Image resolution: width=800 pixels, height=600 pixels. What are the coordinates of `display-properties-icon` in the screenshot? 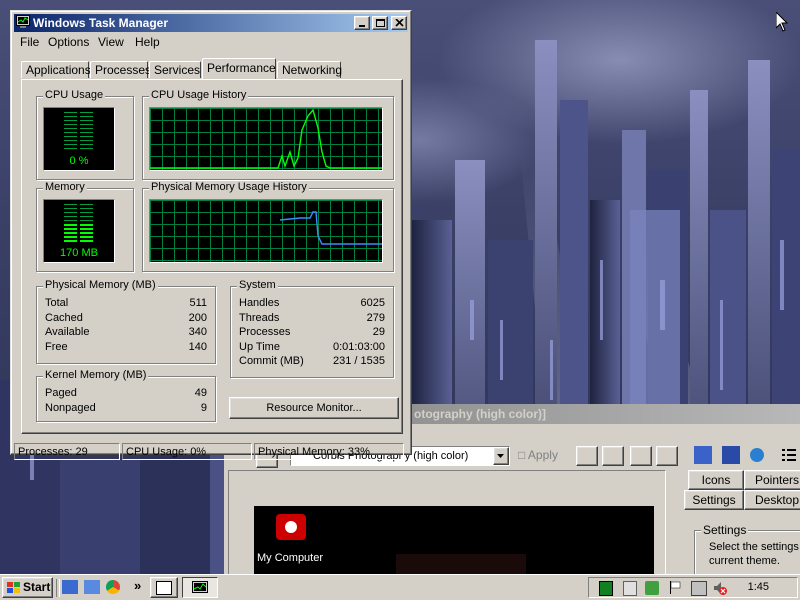 It's located at (164, 588).